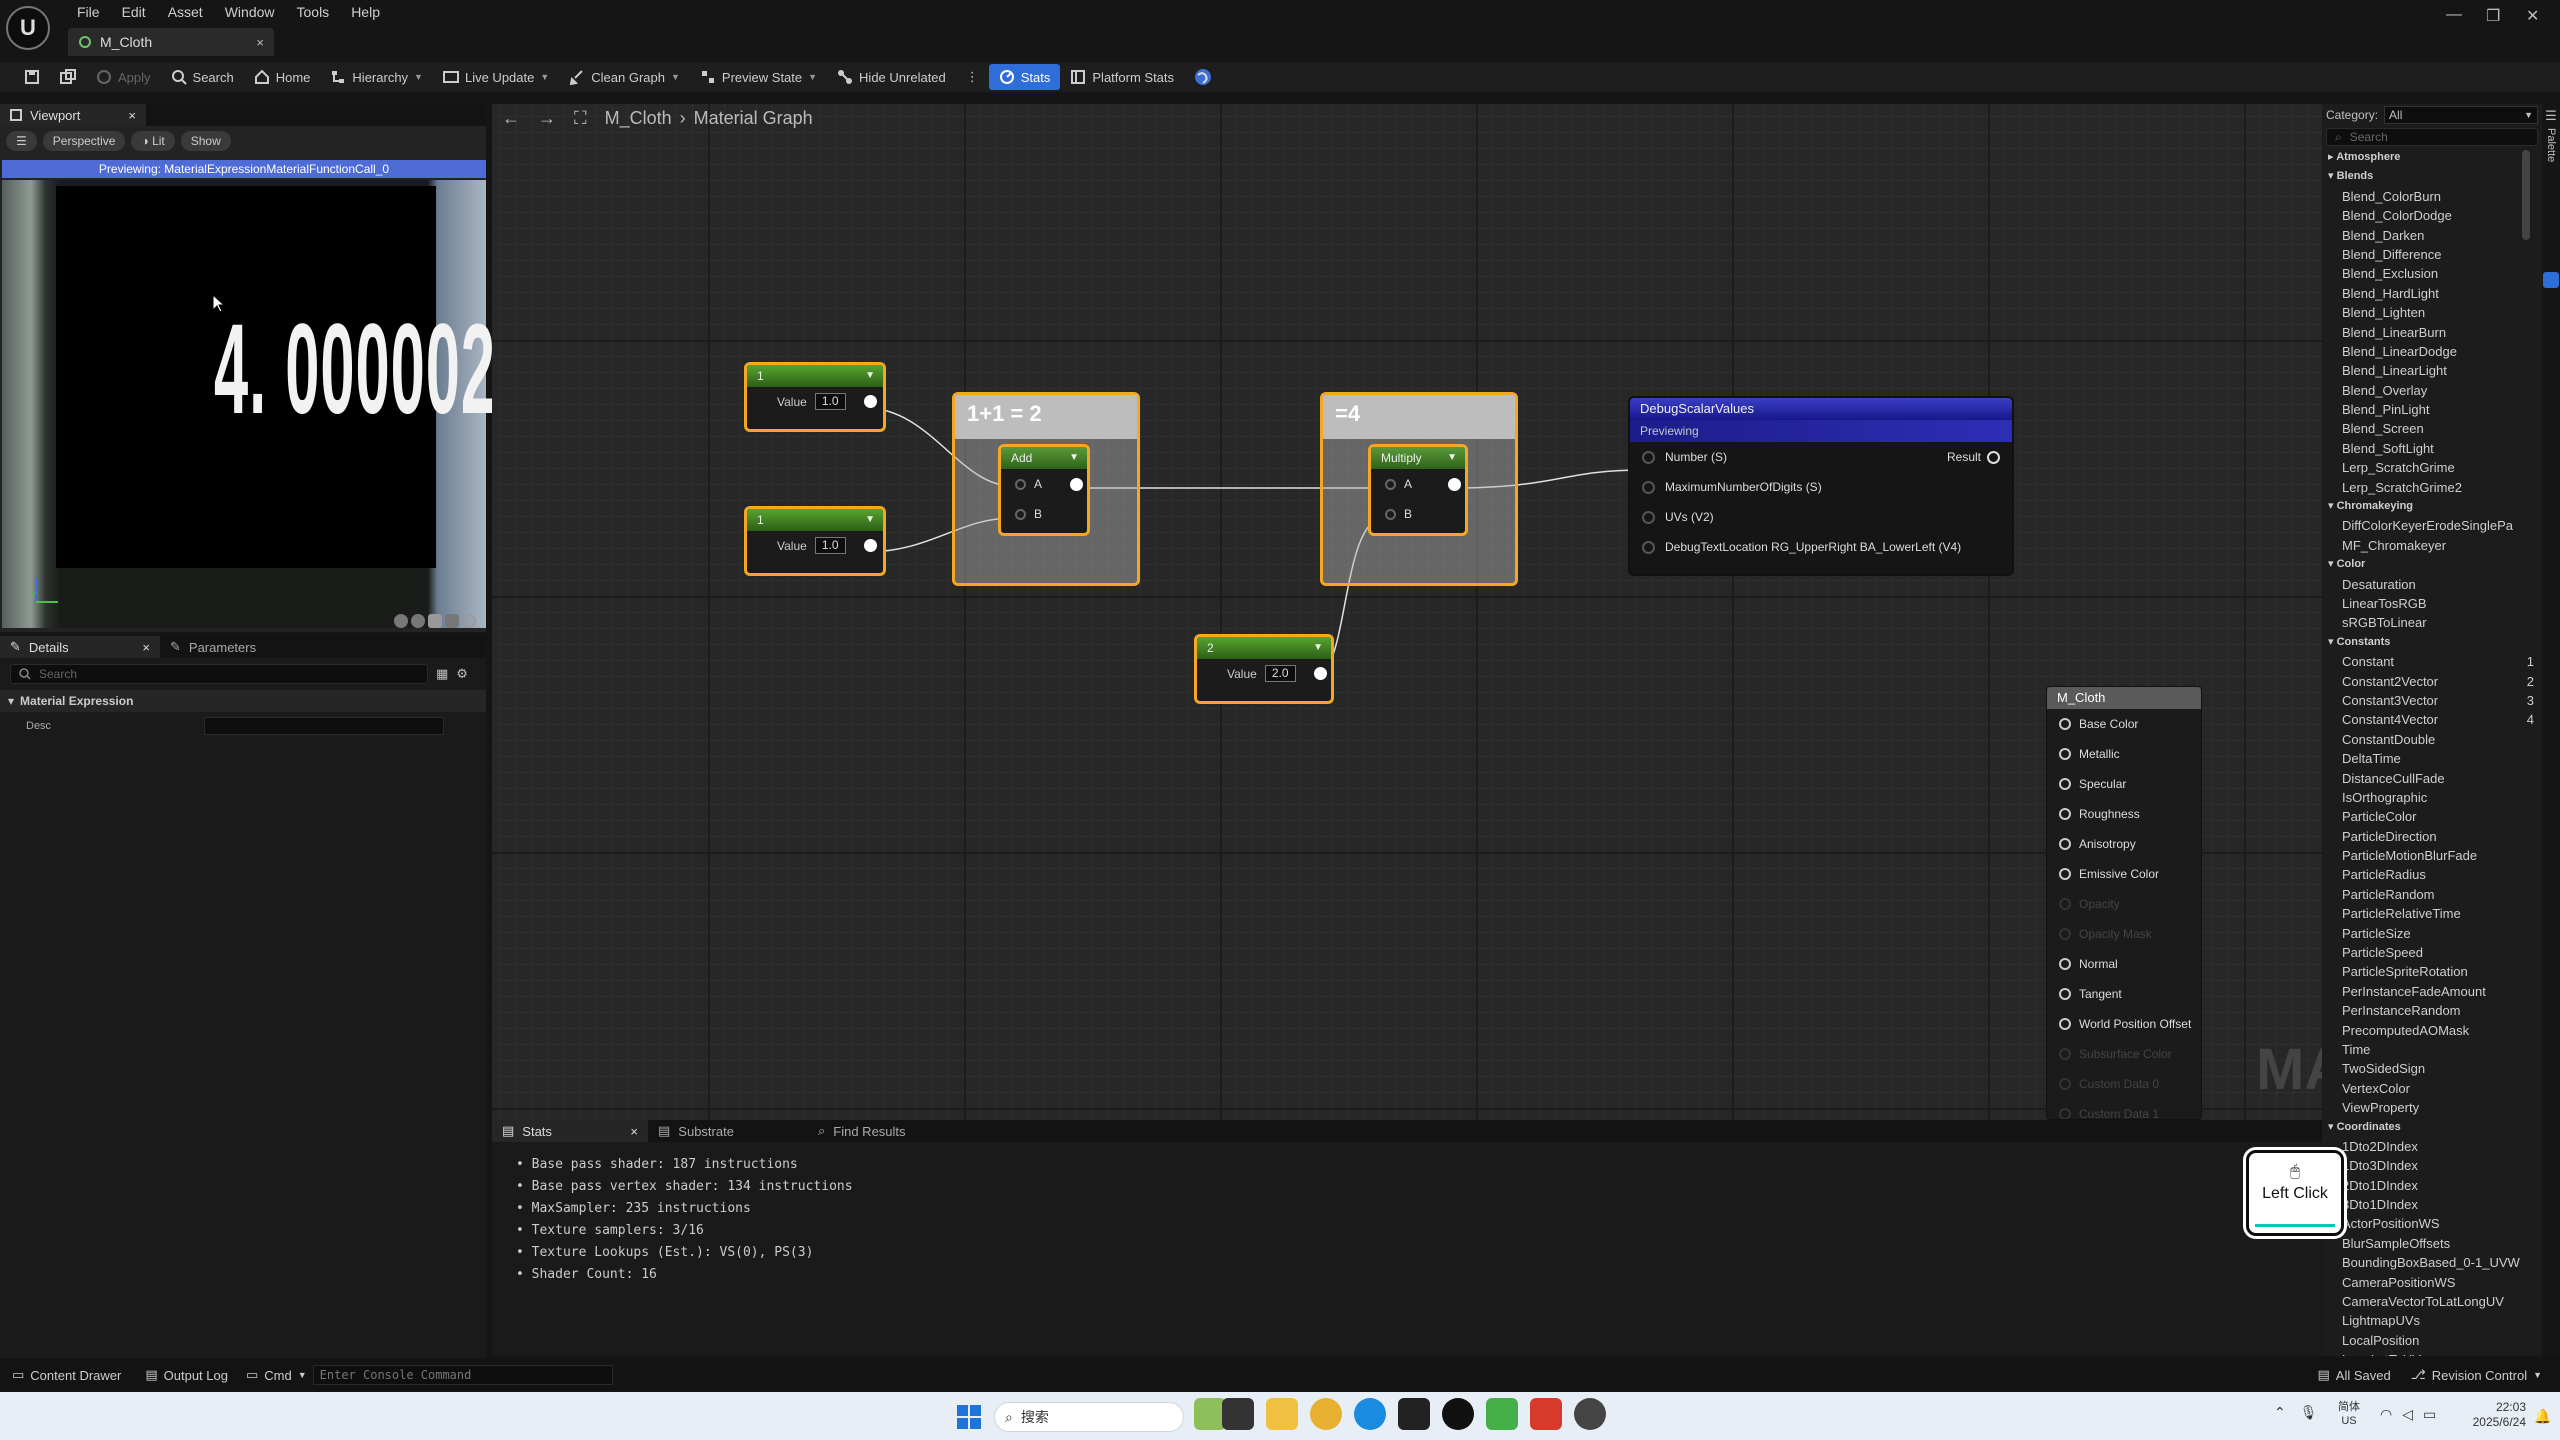  Describe the element at coordinates (1238, 1414) in the screenshot. I see `task-view-icon` at that location.